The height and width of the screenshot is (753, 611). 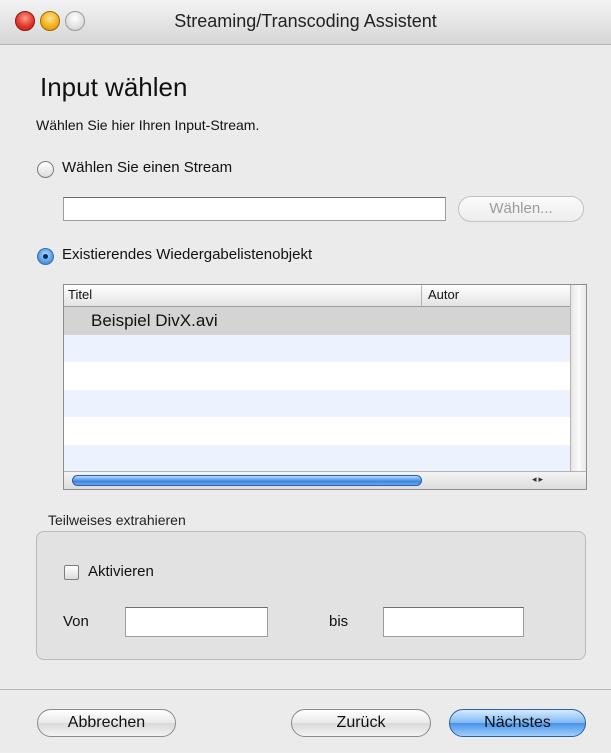 What do you see at coordinates (453, 622) in the screenshot?
I see `to-input` at bounding box center [453, 622].